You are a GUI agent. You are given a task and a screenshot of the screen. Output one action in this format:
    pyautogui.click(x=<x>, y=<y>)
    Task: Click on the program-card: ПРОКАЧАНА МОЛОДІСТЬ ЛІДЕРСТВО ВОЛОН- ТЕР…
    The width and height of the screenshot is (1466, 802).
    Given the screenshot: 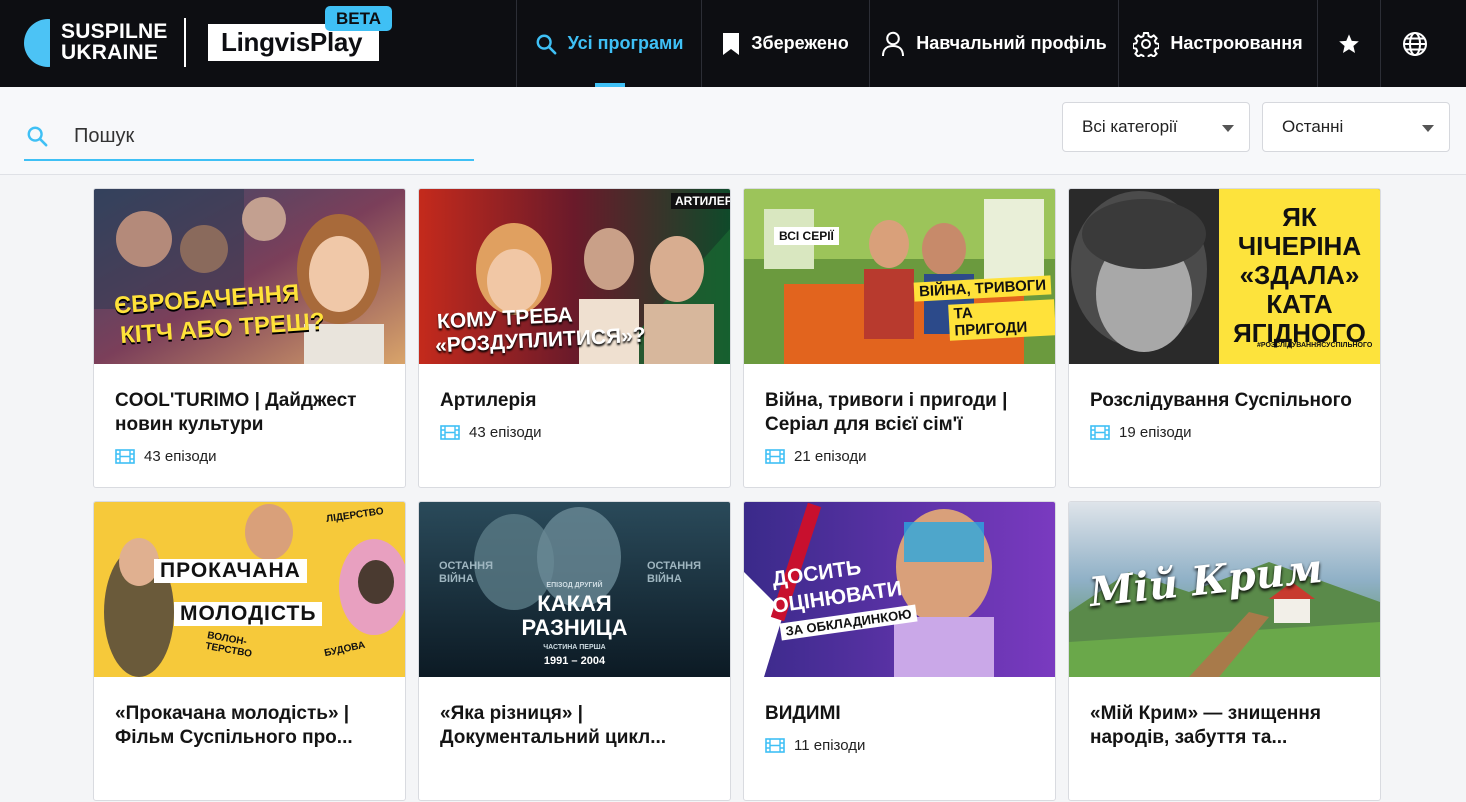 What is the action you would take?
    pyautogui.click(x=249, y=651)
    